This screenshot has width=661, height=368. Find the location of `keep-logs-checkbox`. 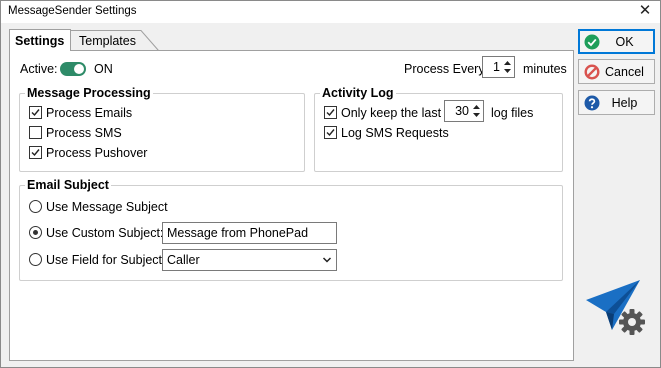

keep-logs-checkbox is located at coordinates (330, 112).